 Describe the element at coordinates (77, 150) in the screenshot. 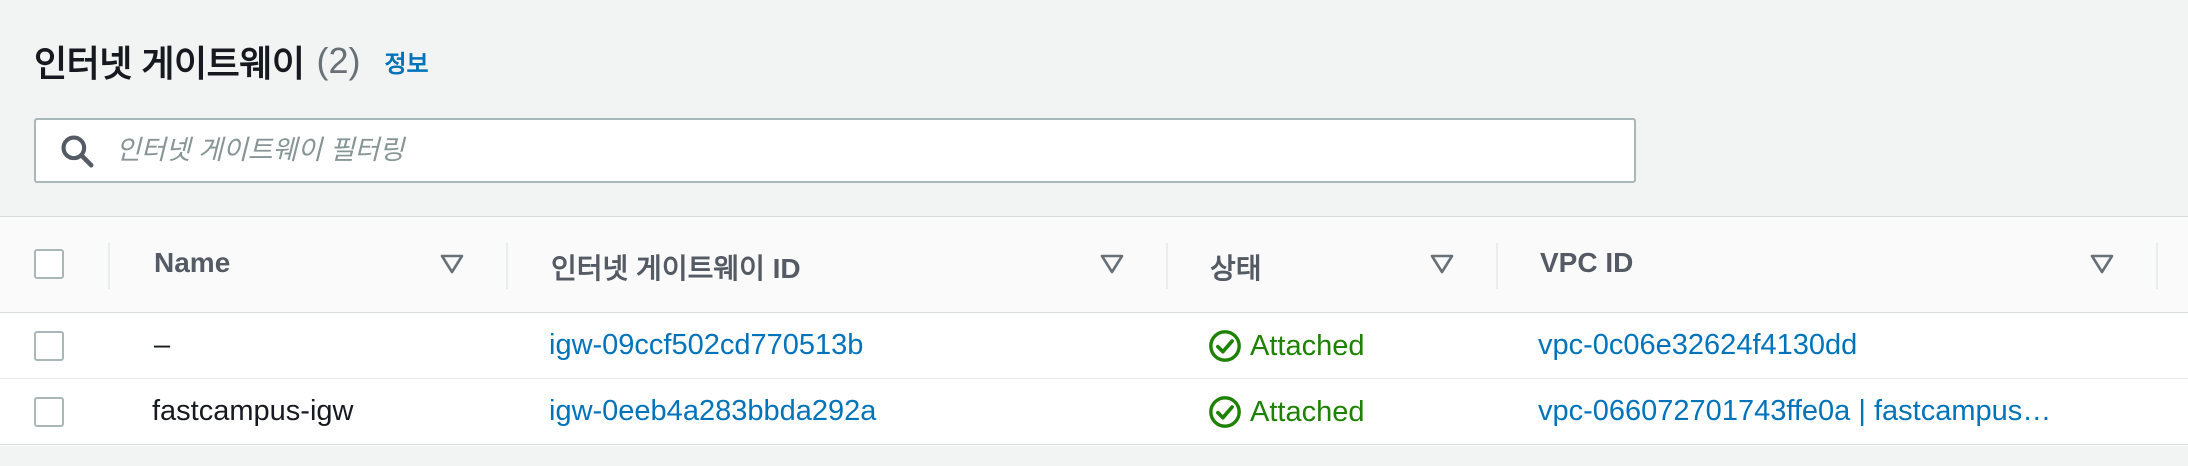

I see `search-icon` at that location.